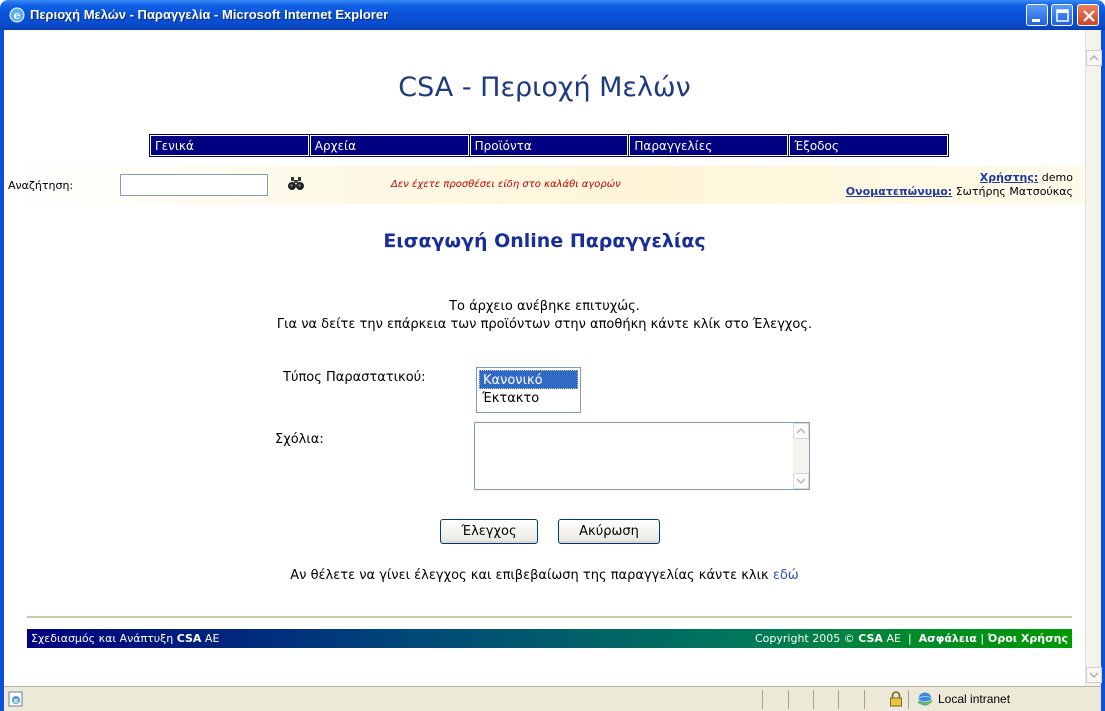  What do you see at coordinates (896, 699) in the screenshot?
I see `lock-icon` at bounding box center [896, 699].